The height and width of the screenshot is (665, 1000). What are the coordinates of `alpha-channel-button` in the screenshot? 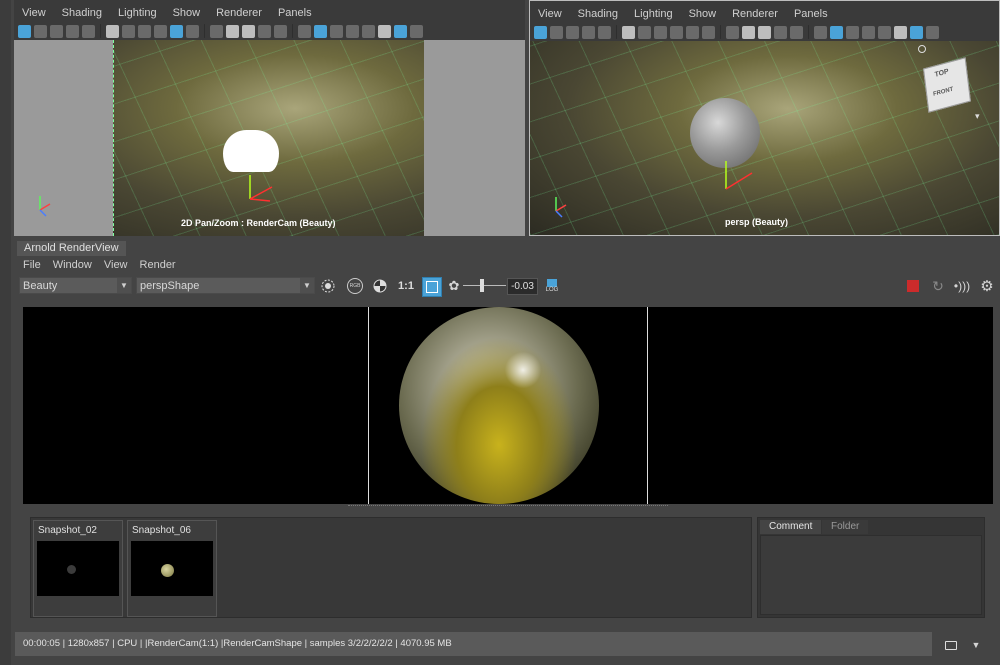 It's located at (380, 286).